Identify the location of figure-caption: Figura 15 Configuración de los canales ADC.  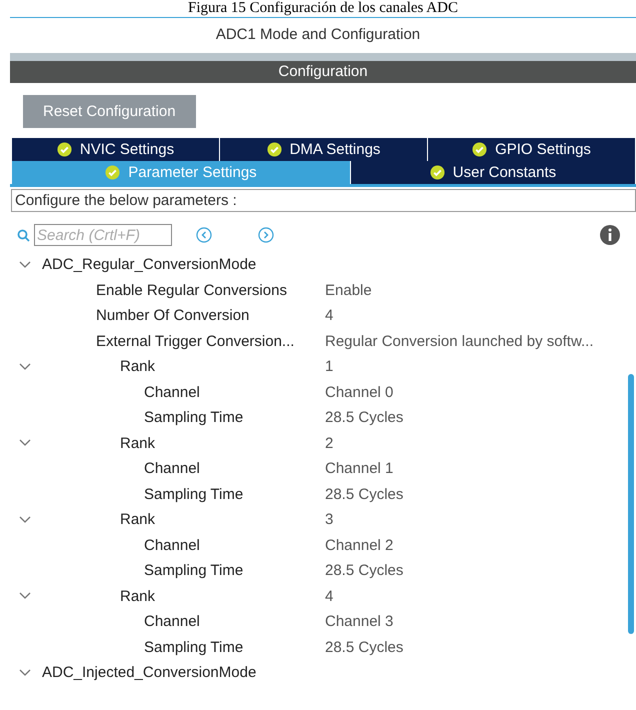
(323, 8).